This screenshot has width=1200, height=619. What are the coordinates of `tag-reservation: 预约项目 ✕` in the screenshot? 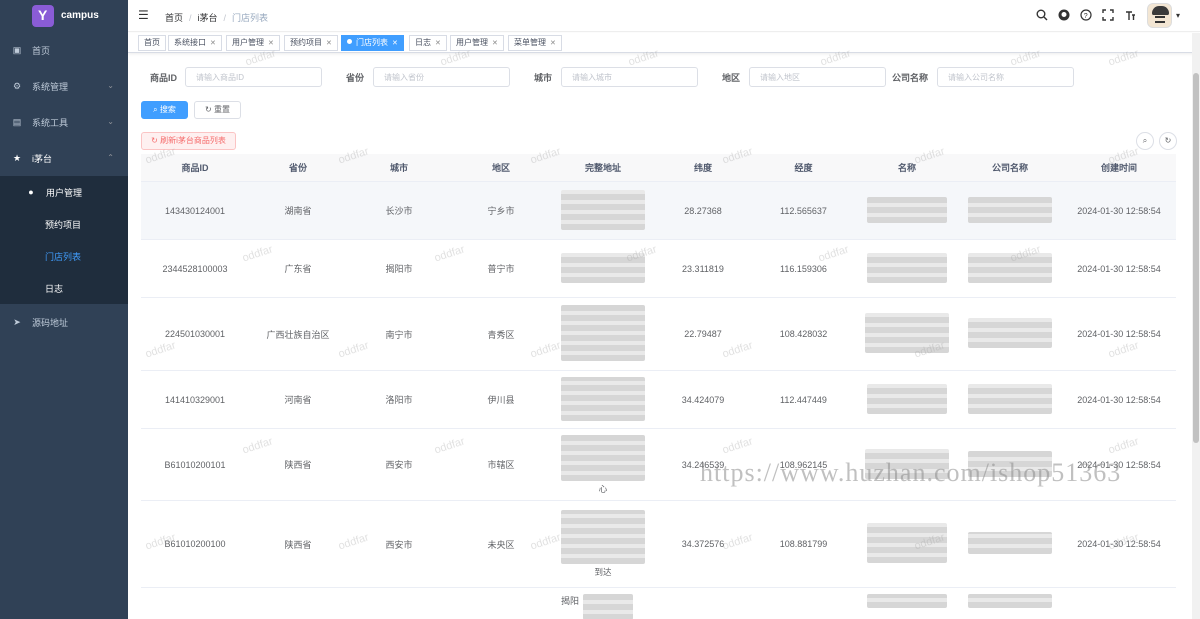 It's located at (311, 43).